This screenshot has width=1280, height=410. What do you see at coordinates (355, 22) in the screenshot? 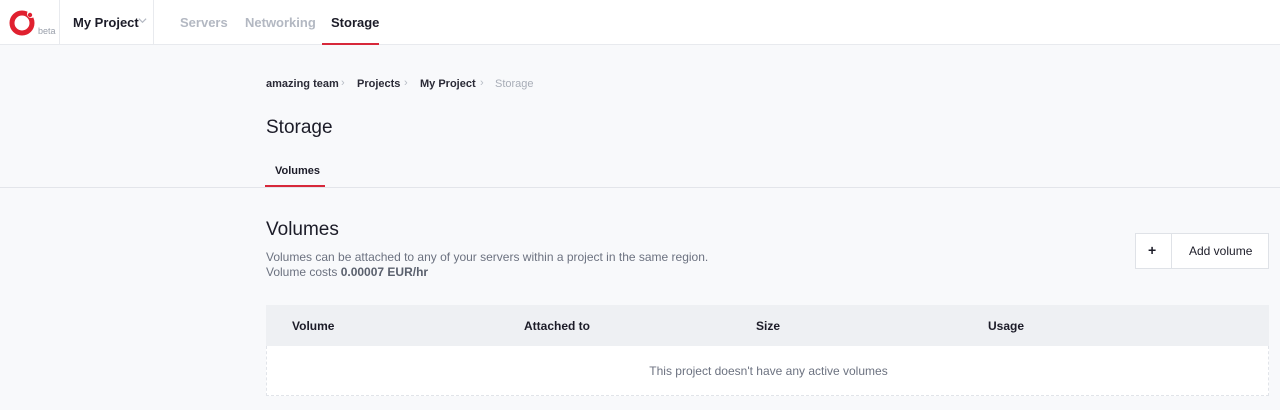
I see `tab-storage: Storage` at bounding box center [355, 22].